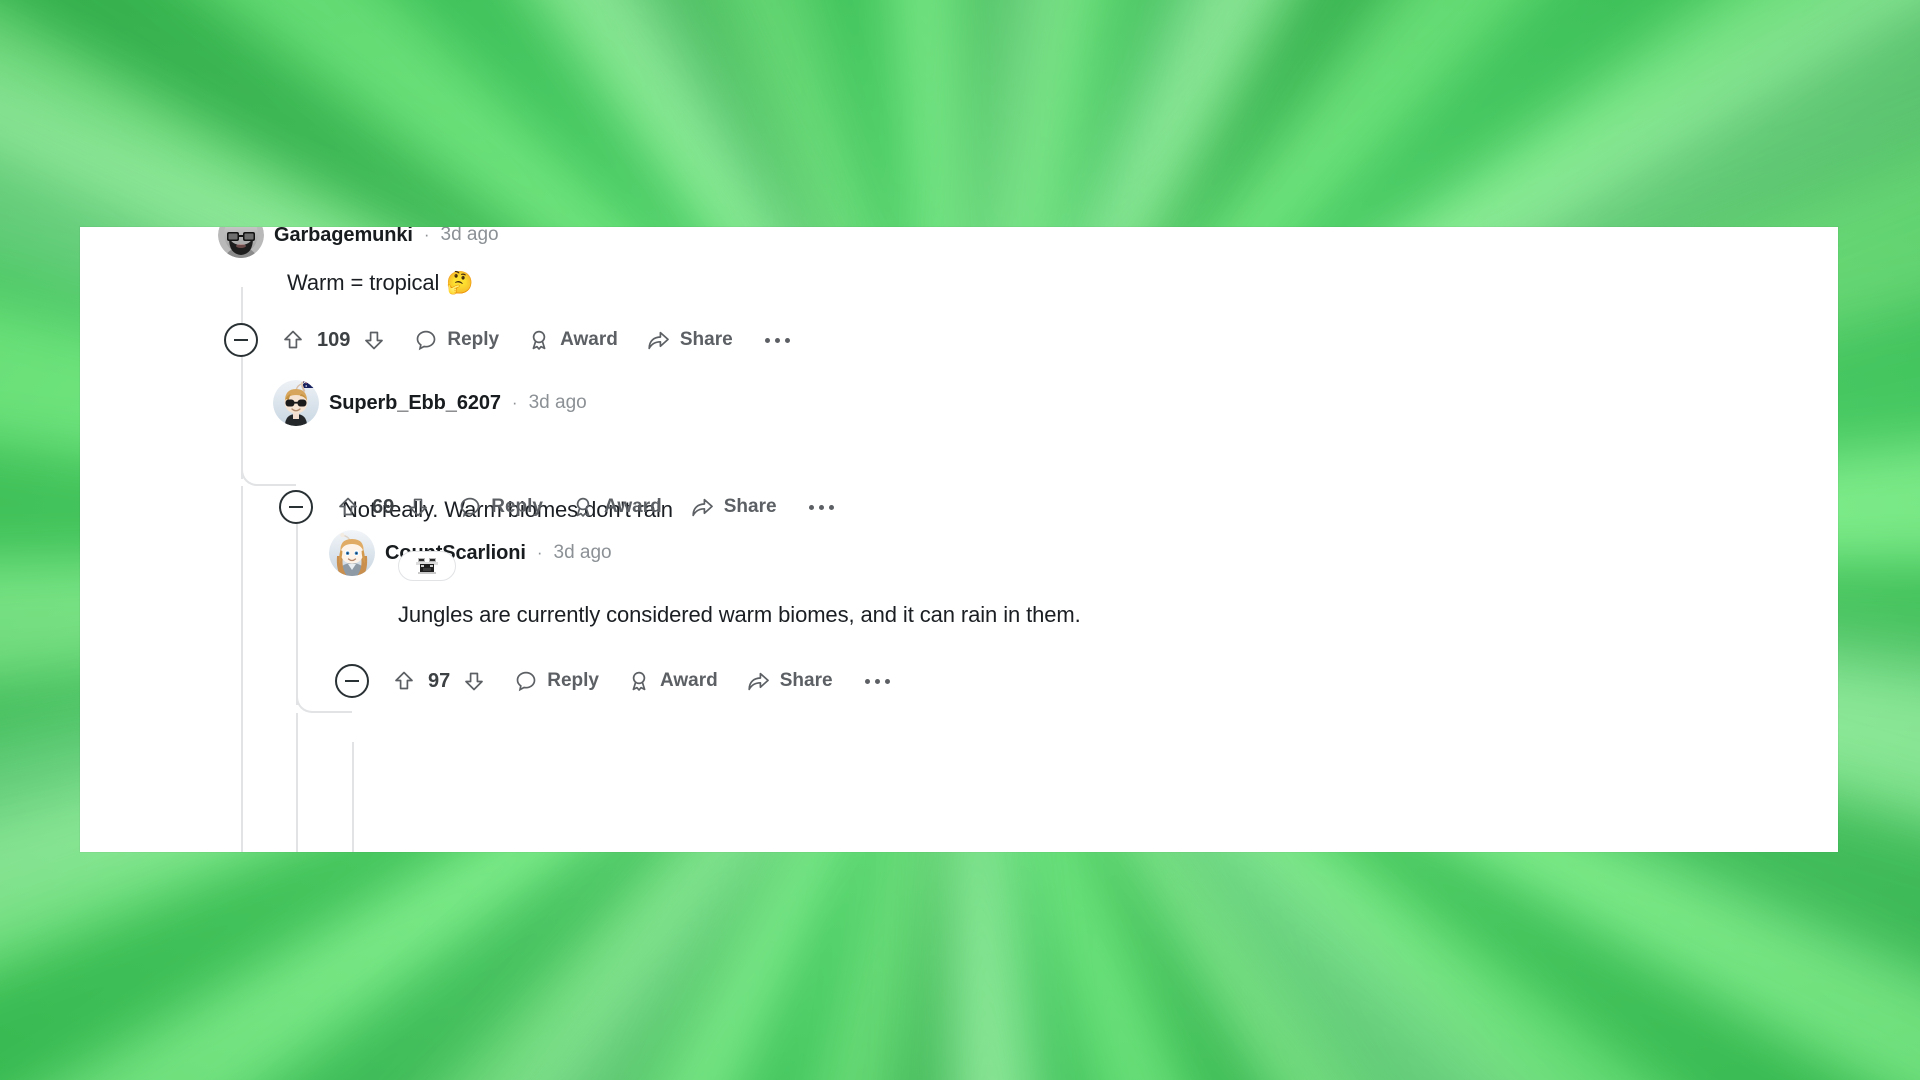  I want to click on vote-count: 69, so click(383, 506).